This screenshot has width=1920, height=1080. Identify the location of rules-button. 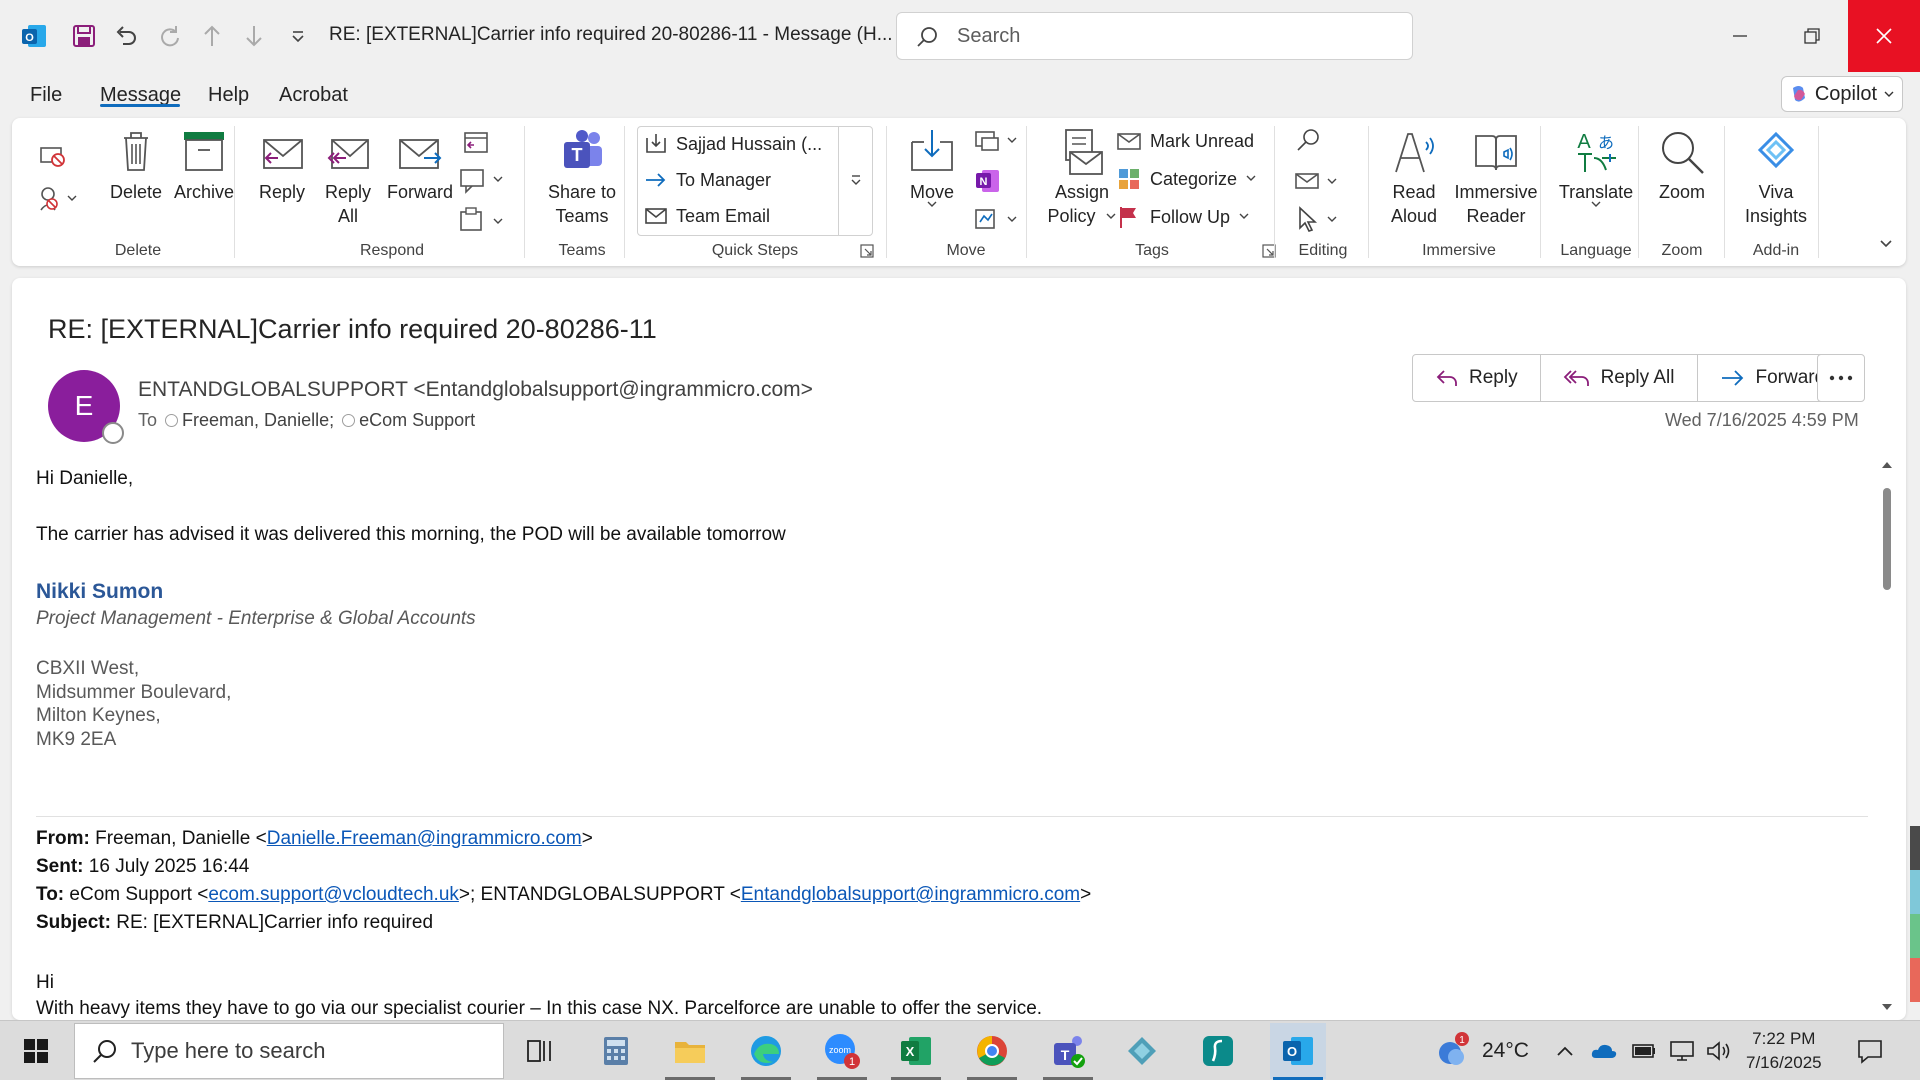
(998, 143).